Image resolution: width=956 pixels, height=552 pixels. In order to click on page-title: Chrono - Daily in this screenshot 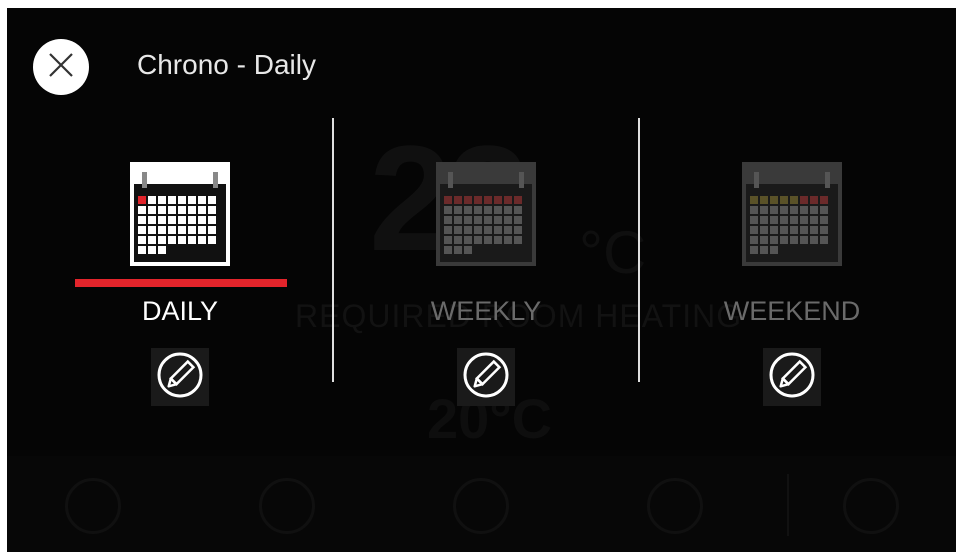, I will do `click(226, 64)`.